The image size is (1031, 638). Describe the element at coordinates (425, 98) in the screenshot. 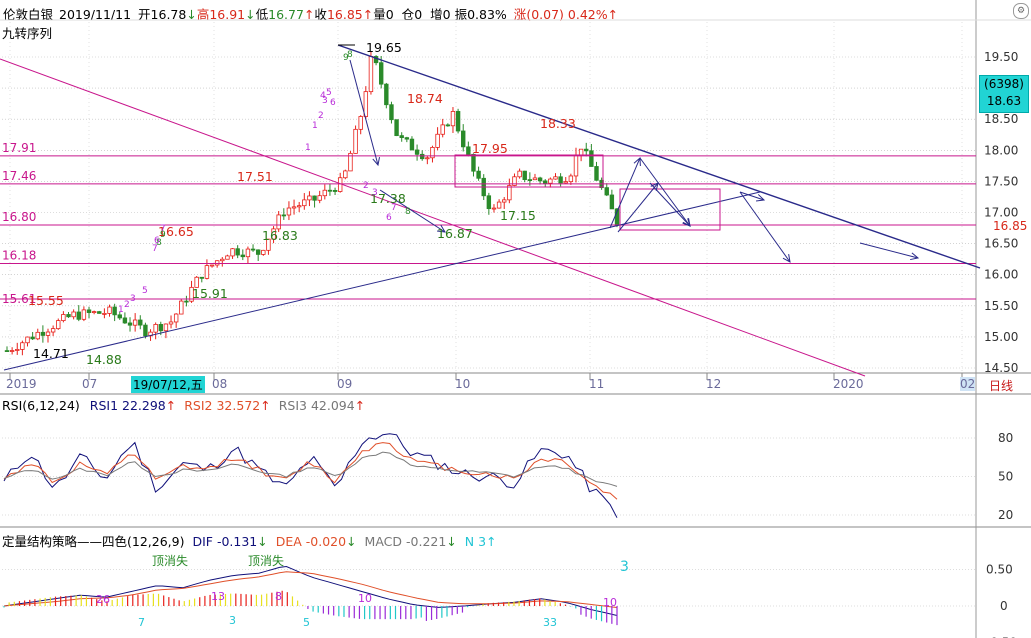

I see `price-annotation: 18.74` at that location.